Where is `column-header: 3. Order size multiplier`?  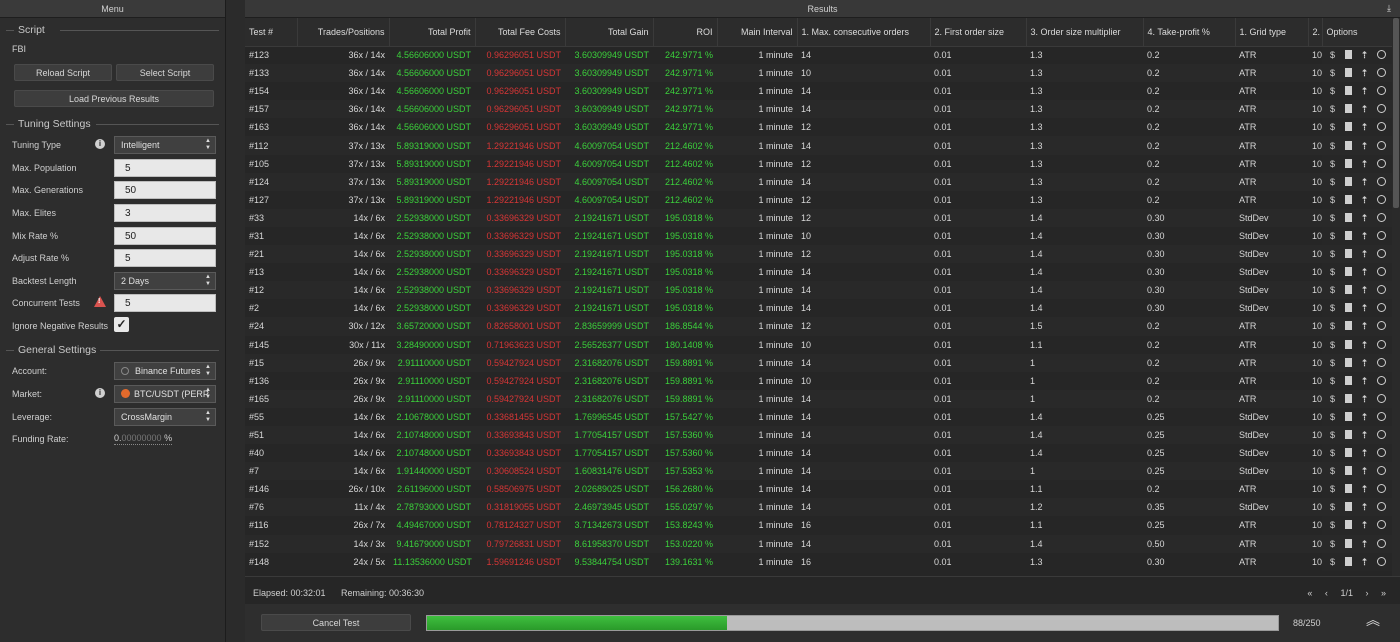 column-header: 3. Order size multiplier is located at coordinates (1085, 32).